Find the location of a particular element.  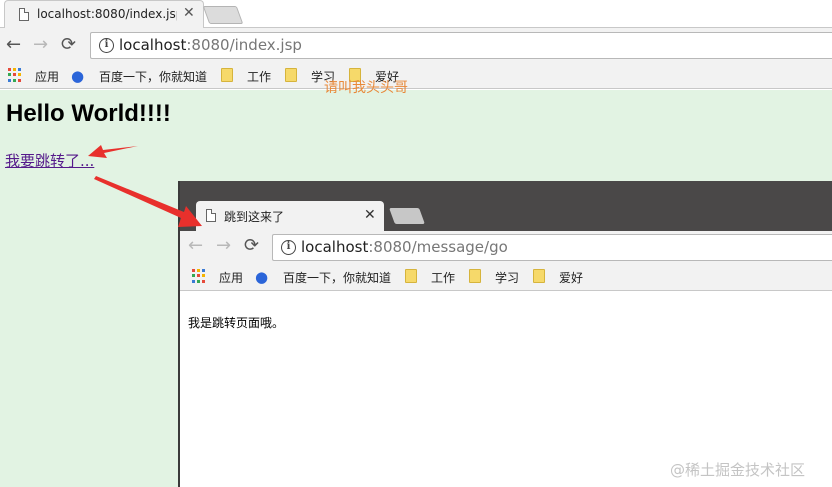

window2-toolbar: ← → ⟳ i localhost:8080/message/go is located at coordinates (506, 248).